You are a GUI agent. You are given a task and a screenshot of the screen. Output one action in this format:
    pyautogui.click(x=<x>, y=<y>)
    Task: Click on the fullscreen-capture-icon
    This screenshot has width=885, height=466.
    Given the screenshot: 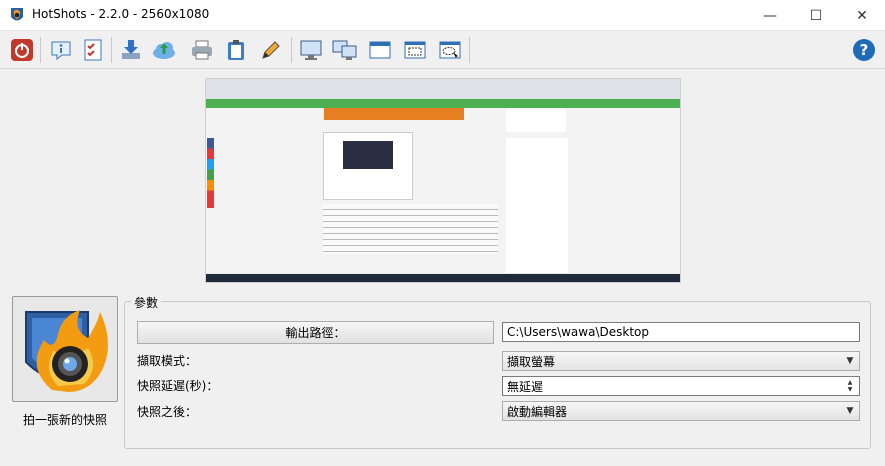 What is the action you would take?
    pyautogui.click(x=311, y=50)
    